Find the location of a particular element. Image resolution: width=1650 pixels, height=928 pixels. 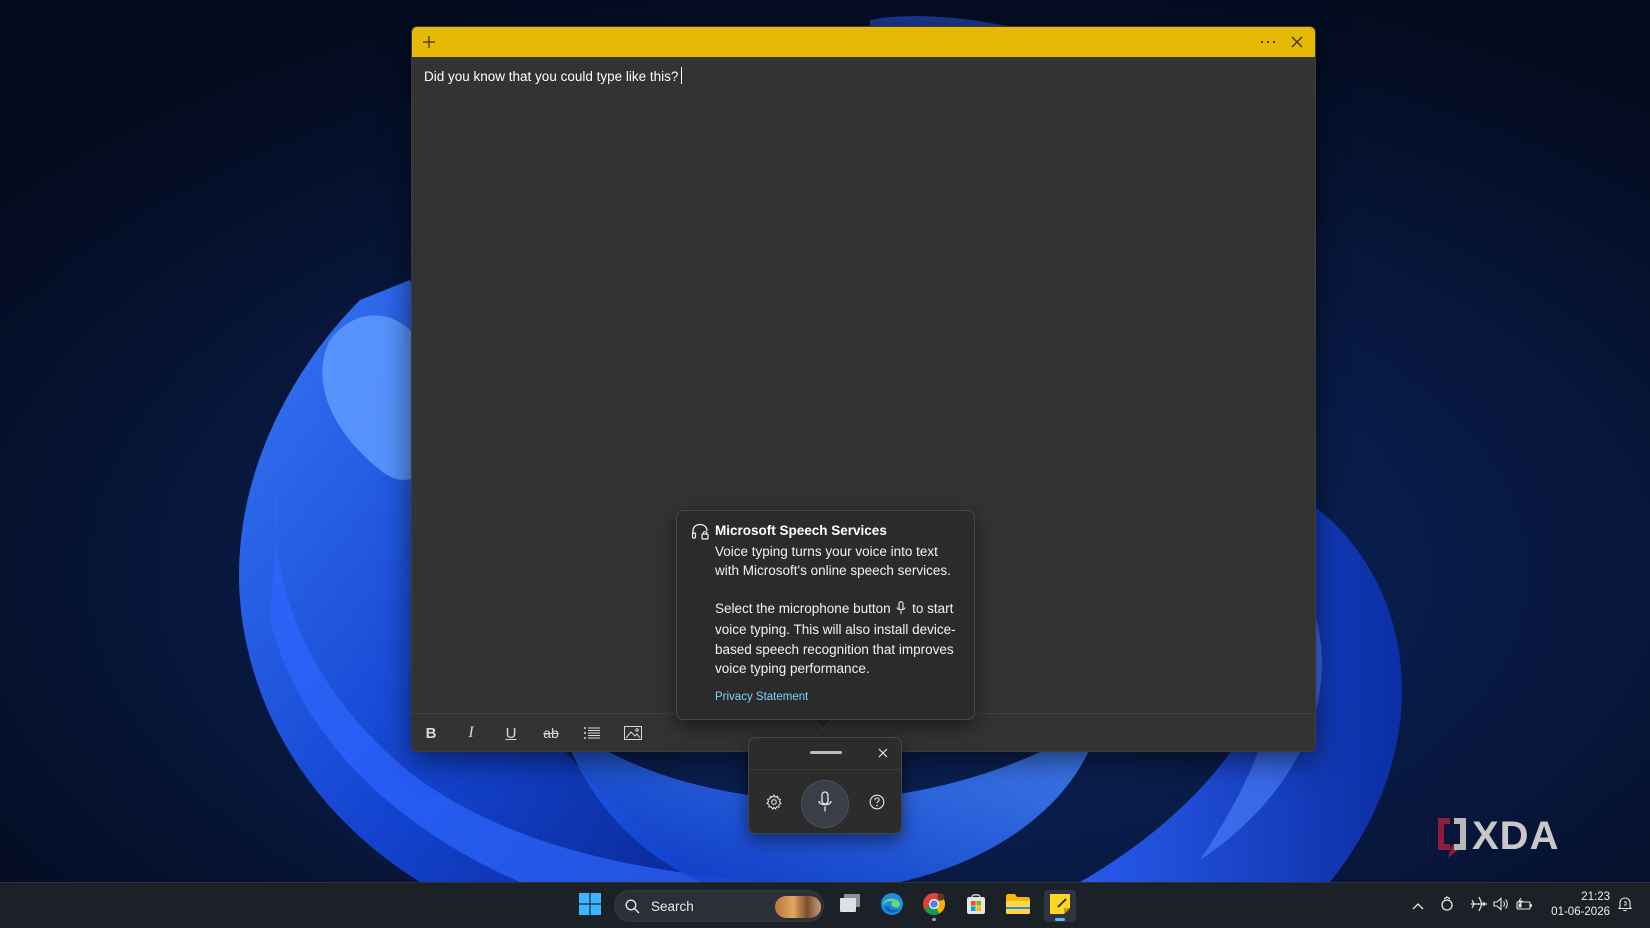

bold-button: B is located at coordinates (431, 733).